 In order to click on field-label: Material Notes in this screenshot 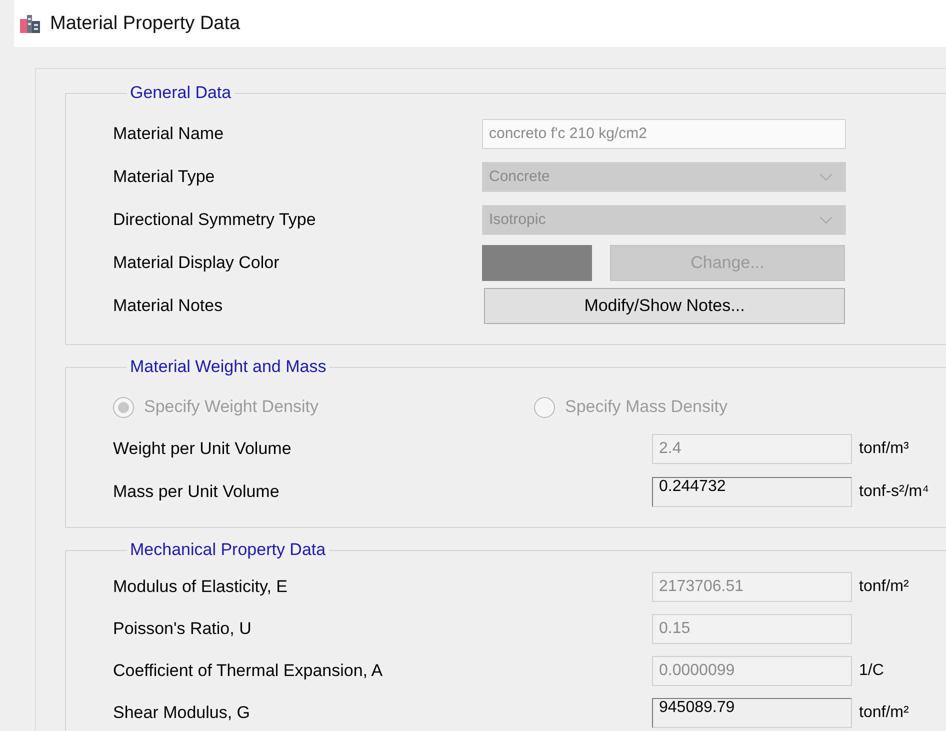, I will do `click(168, 306)`.